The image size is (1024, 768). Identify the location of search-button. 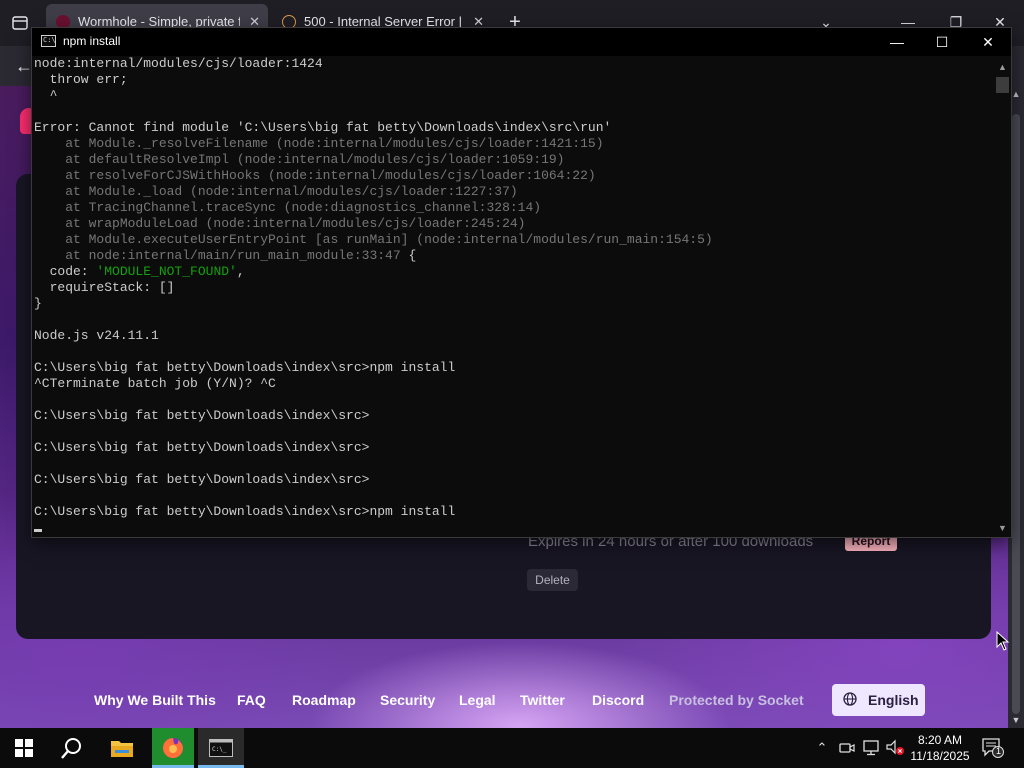
(72, 748).